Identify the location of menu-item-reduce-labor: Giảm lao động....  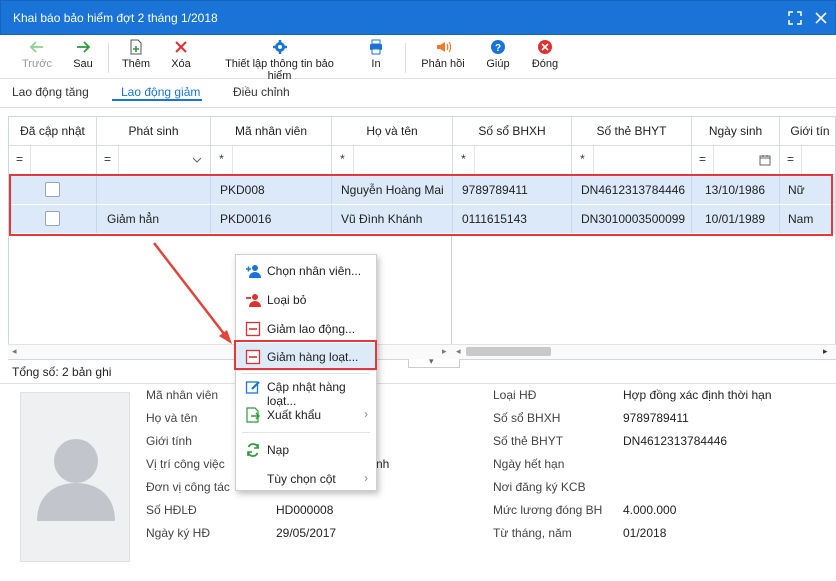
(306, 329).